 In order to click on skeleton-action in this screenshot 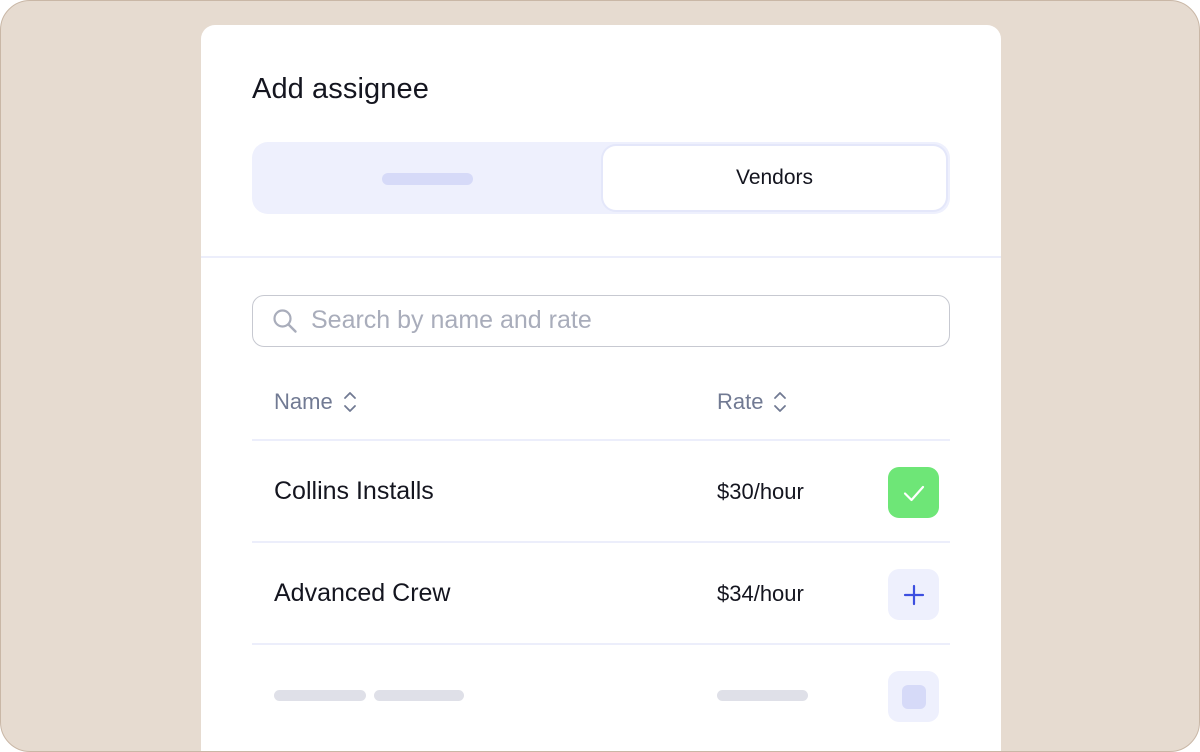, I will do `click(913, 696)`.